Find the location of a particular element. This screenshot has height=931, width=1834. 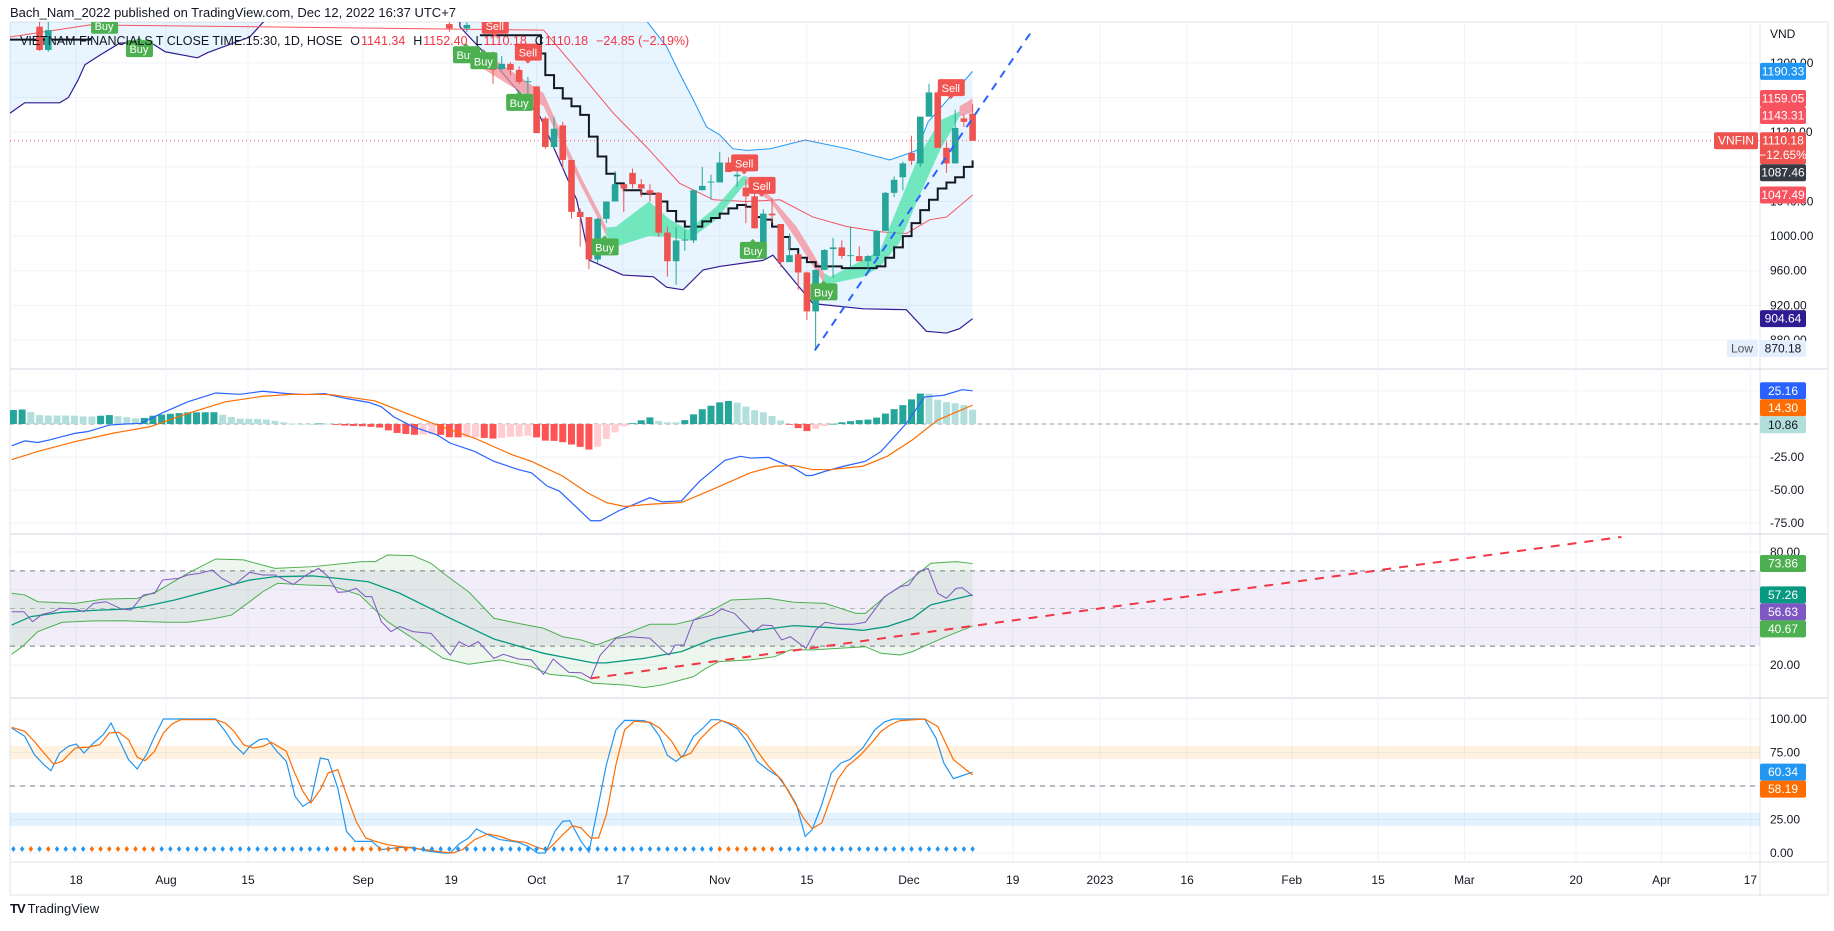

time-axis-label: Nov is located at coordinates (719, 880).